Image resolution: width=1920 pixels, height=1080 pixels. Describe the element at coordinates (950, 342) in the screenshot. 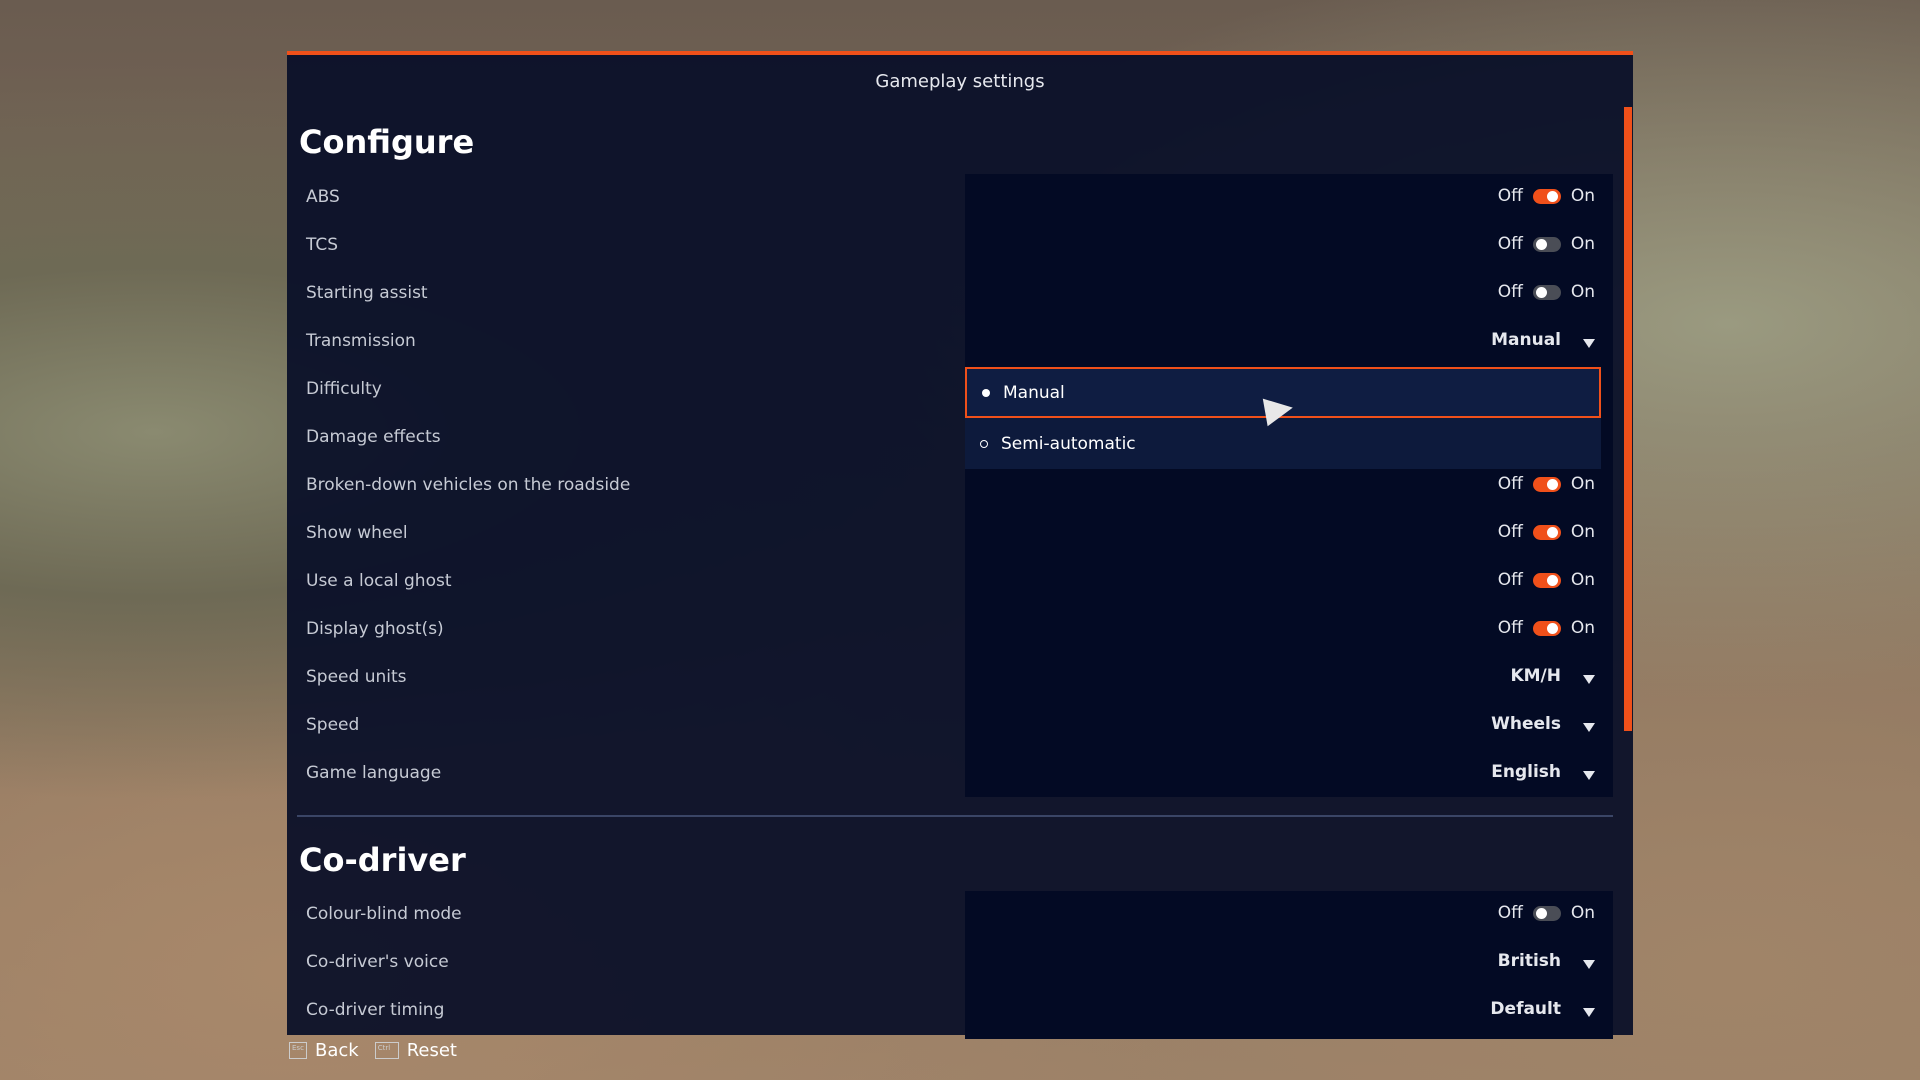

I see `setting-row-transmission: Transmission Manual` at that location.